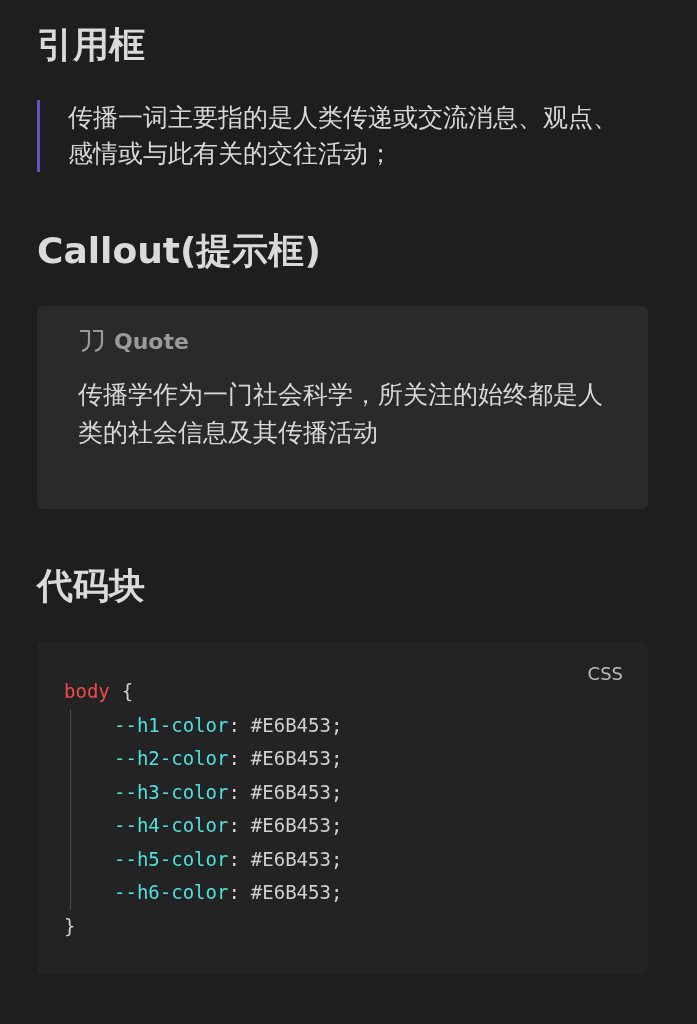 This screenshot has width=697, height=1024. I want to click on code-token: {, so click(127, 691).